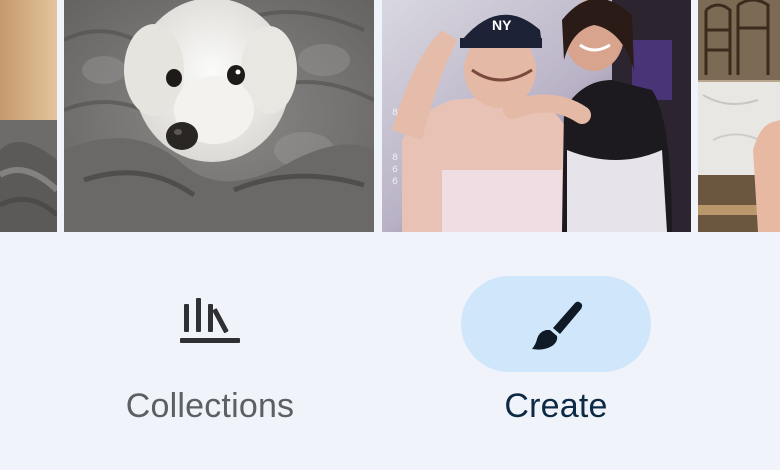 The height and width of the screenshot is (470, 780). I want to click on nav-label-create: Create, so click(556, 406).